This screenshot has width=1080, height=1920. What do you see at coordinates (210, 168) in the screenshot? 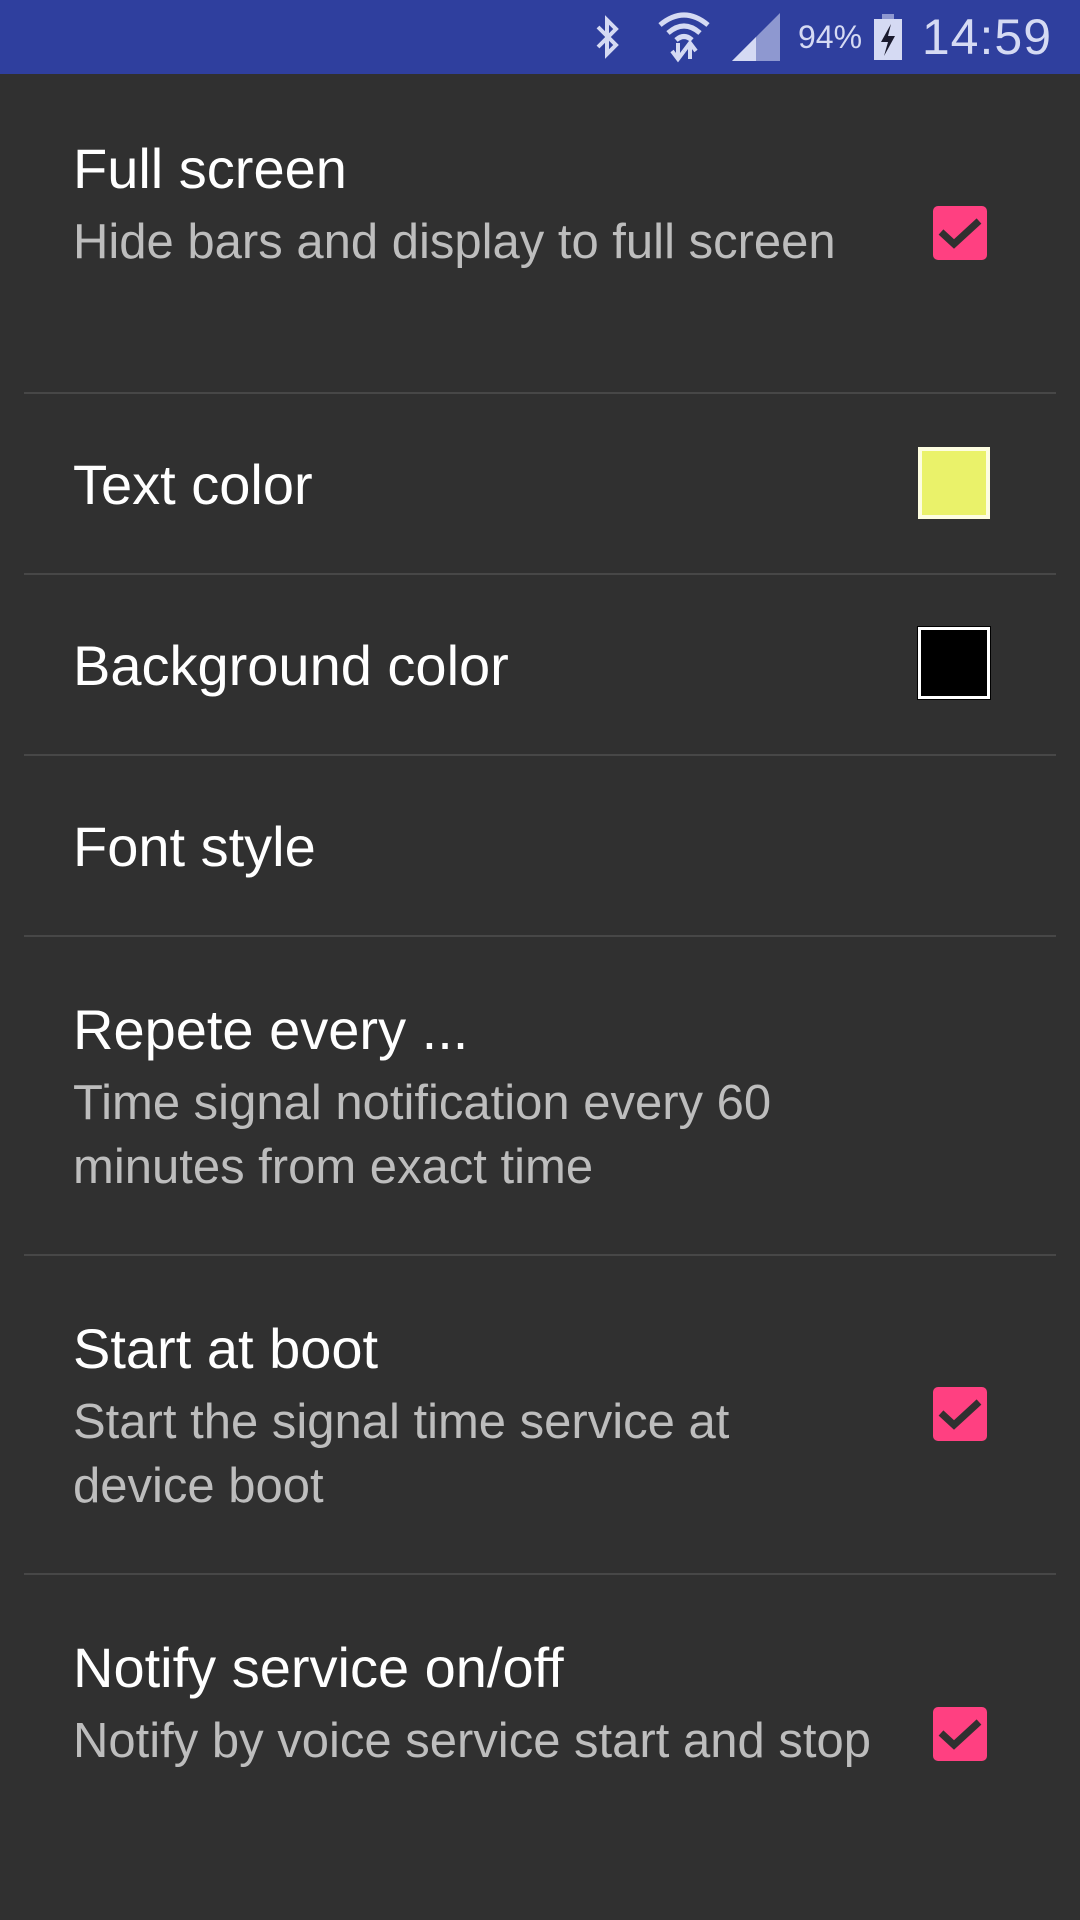
I see `pref-title: Full screen` at bounding box center [210, 168].